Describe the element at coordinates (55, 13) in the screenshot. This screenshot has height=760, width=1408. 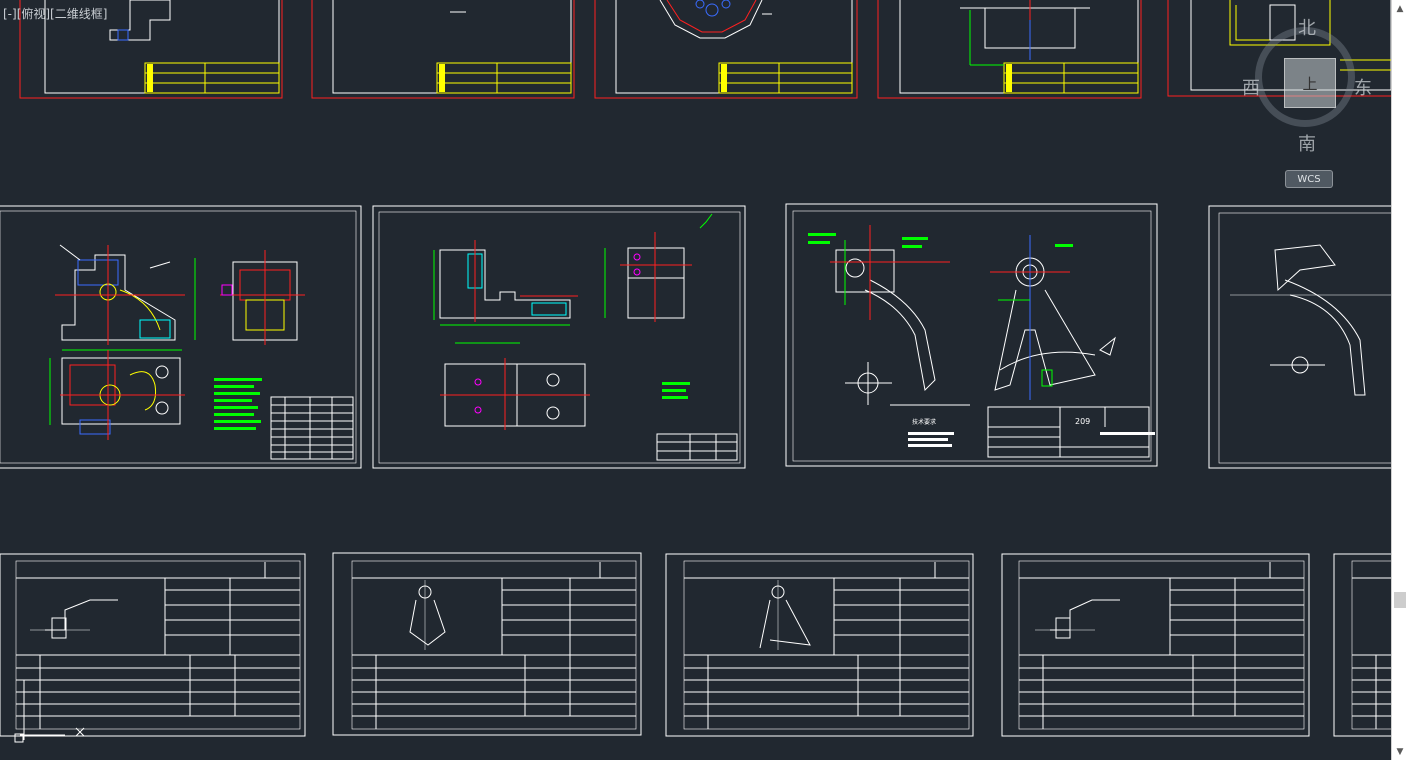
I see `viewport-label: [-][俯视][二维线框]` at that location.